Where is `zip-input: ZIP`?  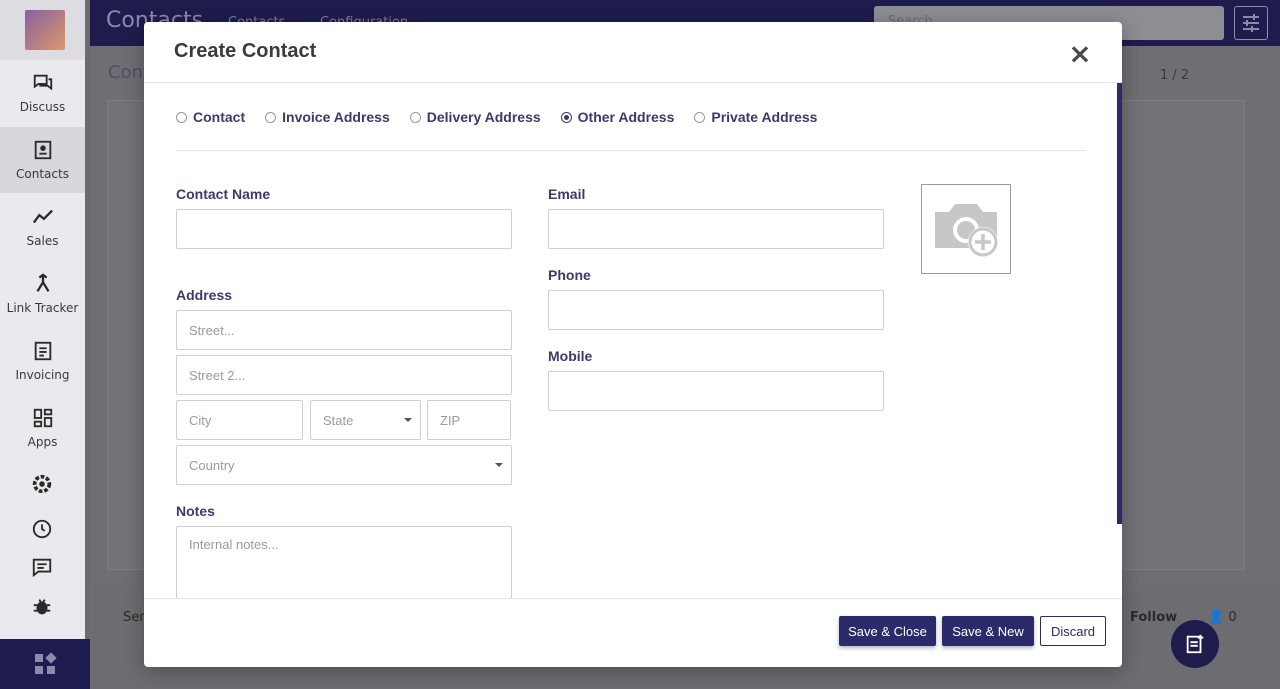
zip-input: ZIP is located at coordinates (469, 420).